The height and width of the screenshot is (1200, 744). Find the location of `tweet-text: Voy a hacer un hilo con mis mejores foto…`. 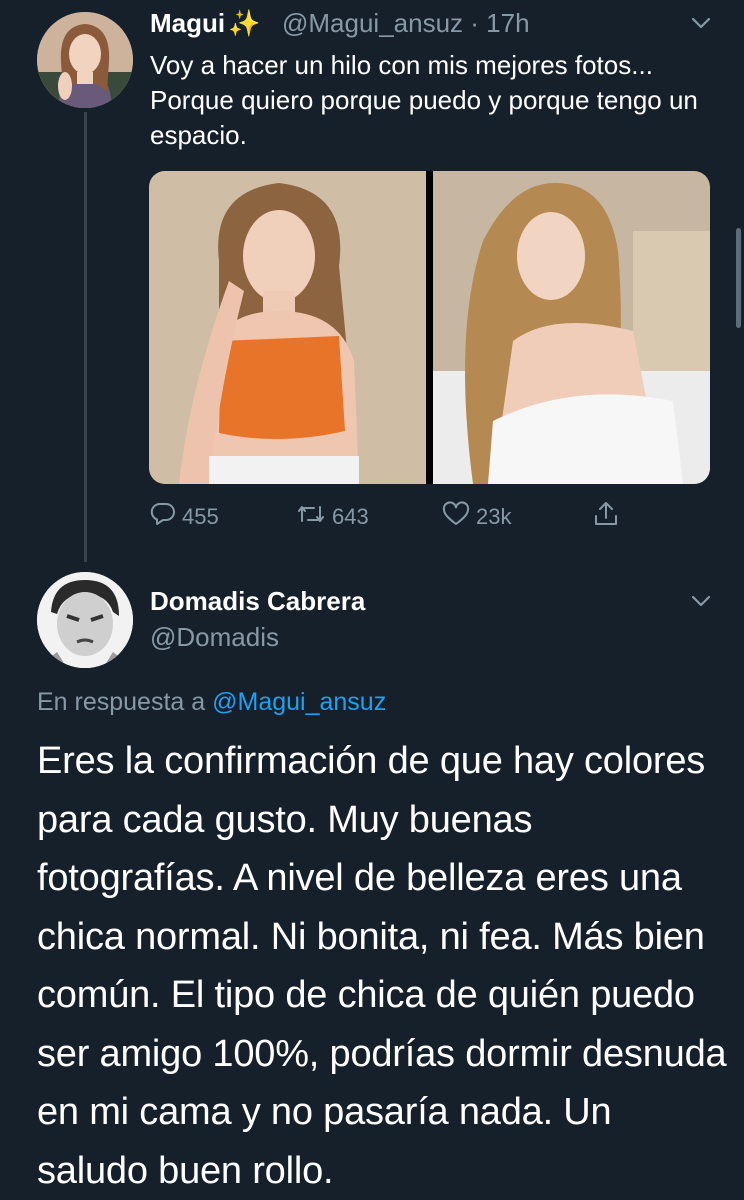

tweet-text: Voy a hacer un hilo con mis mejores foto… is located at coordinates (424, 100).